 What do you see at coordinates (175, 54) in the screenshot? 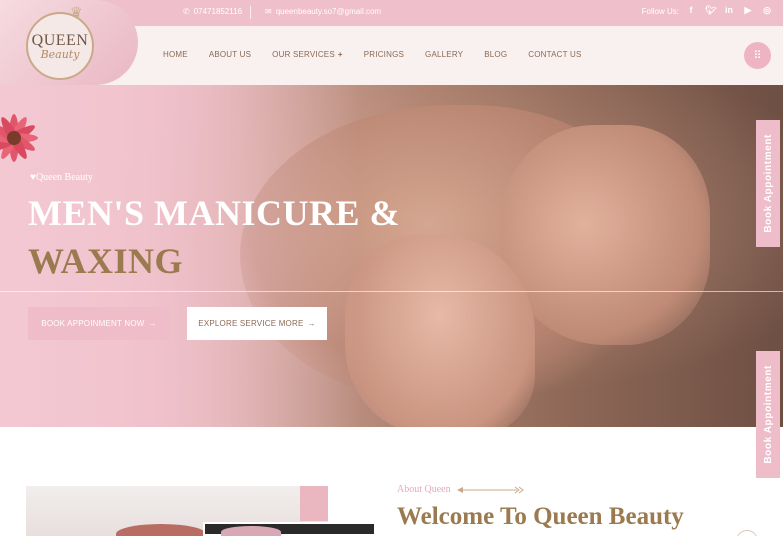
I see `nav-home: HOME` at bounding box center [175, 54].